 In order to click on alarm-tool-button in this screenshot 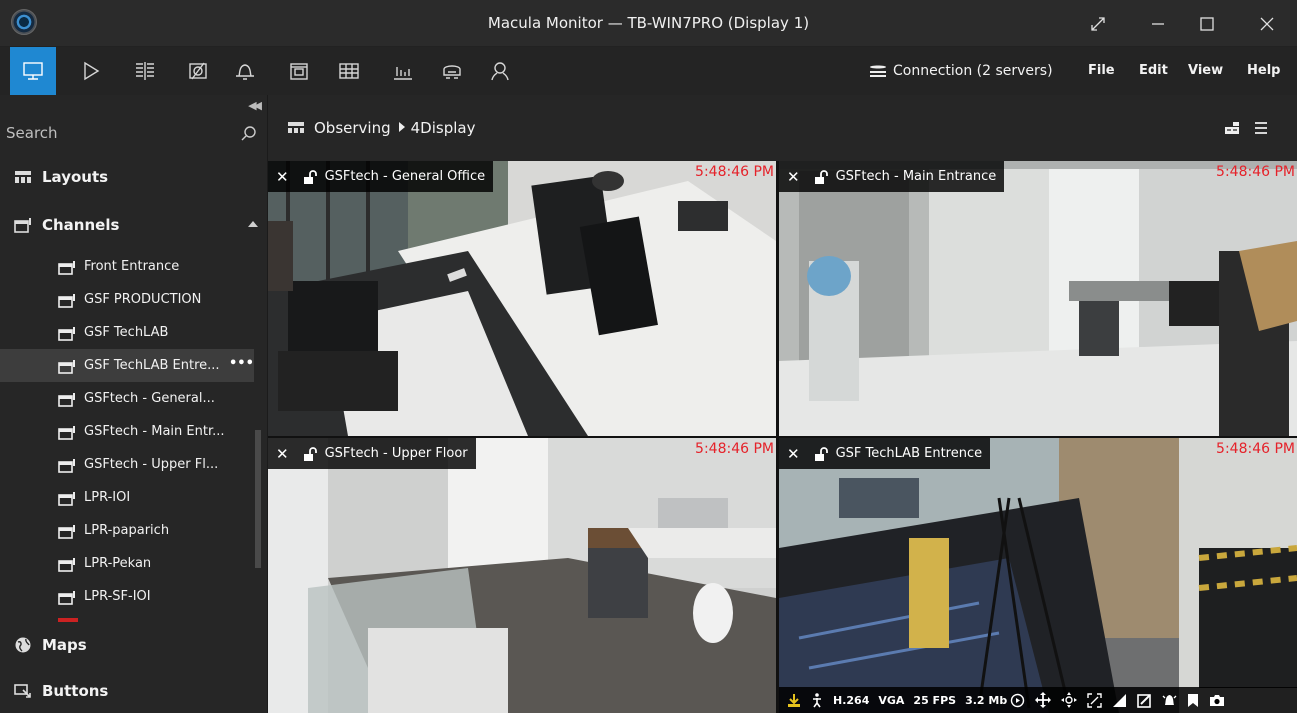, I will do `click(245, 71)`.